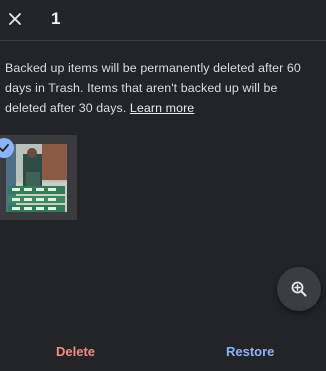 This screenshot has height=371, width=326. Describe the element at coordinates (56, 18) in the screenshot. I see `selected-count: 1` at that location.